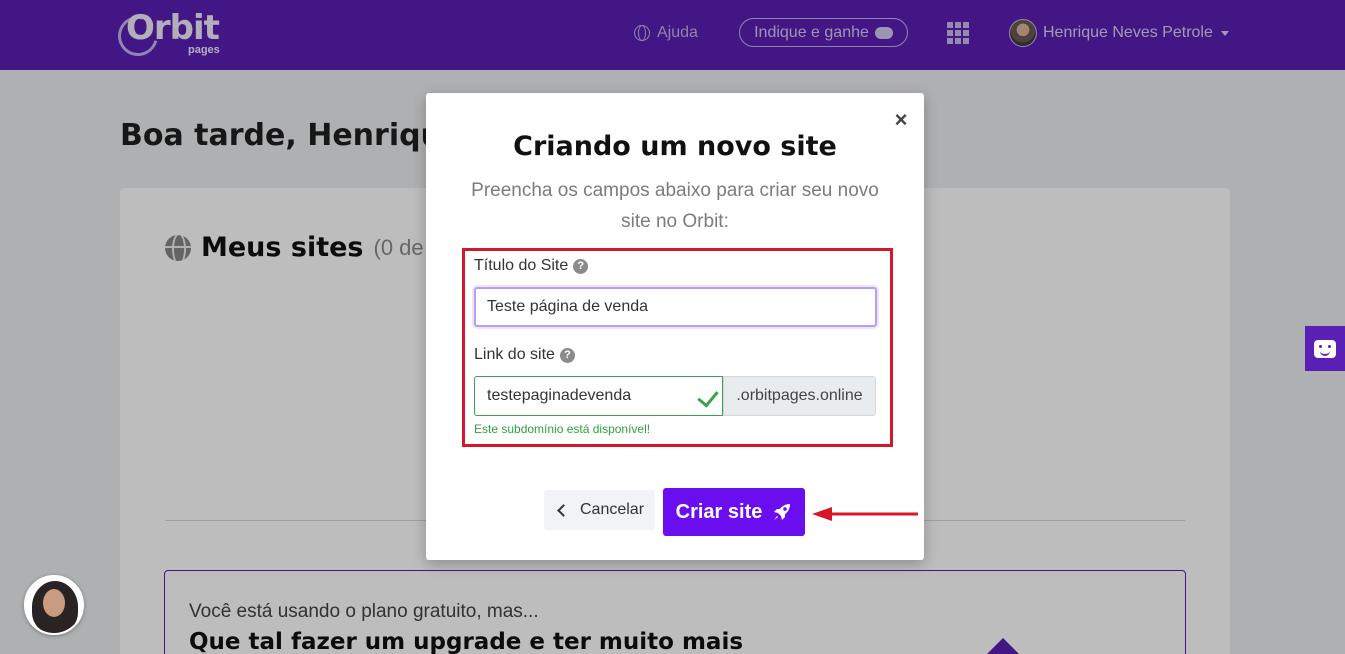  I want to click on create-site-button: Criar site, so click(734, 512).